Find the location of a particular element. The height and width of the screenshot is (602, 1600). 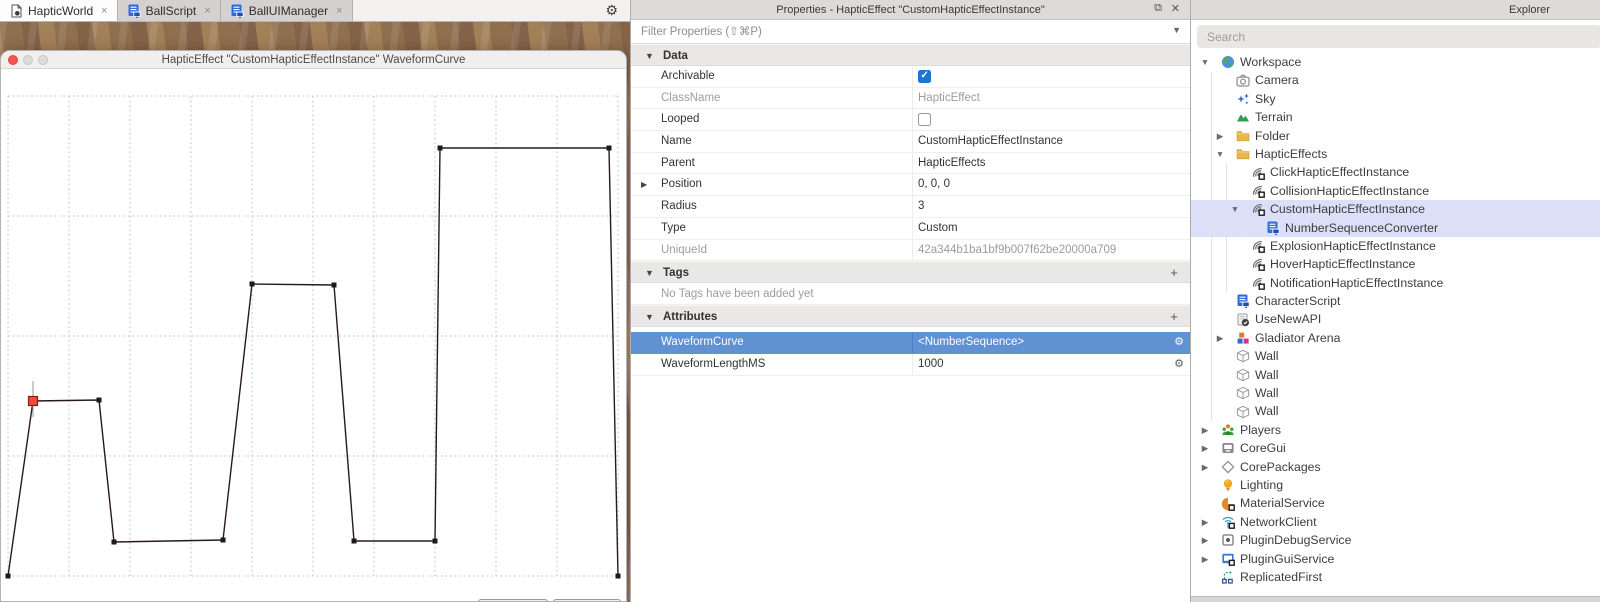

section-header-data: ▼ Data is located at coordinates (910, 55).